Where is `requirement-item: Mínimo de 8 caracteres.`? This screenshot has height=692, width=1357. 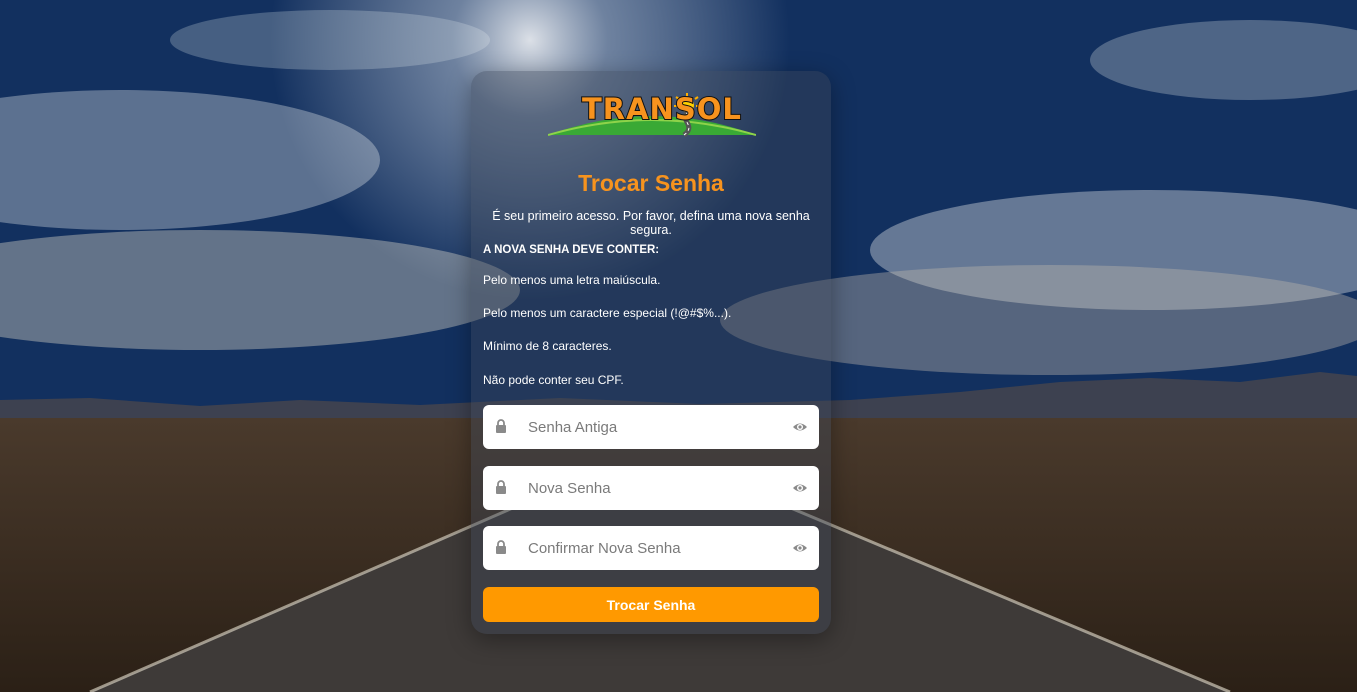
requirement-item: Mínimo de 8 caracteres. is located at coordinates (547, 346).